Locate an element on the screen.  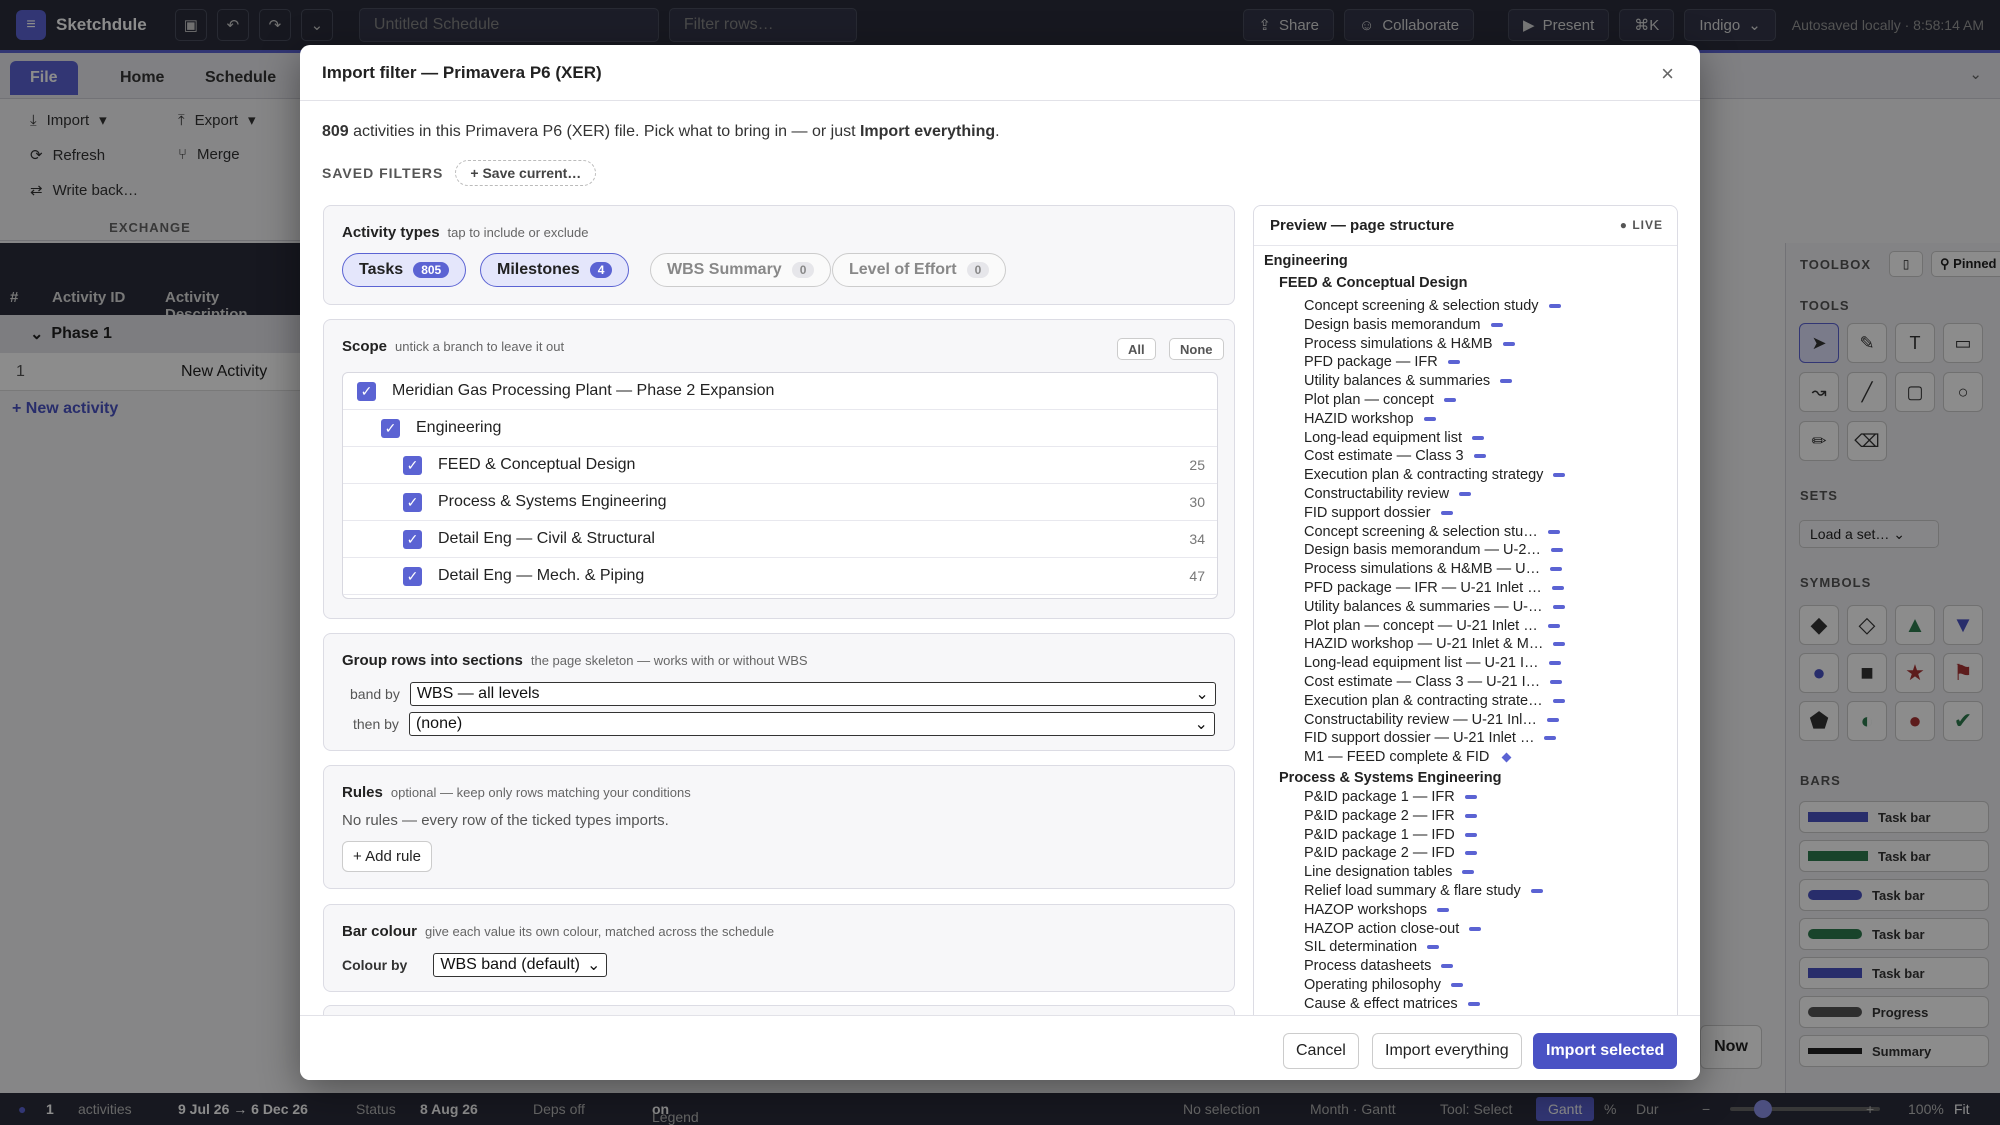
scope-none-button: None is located at coordinates (1196, 349).